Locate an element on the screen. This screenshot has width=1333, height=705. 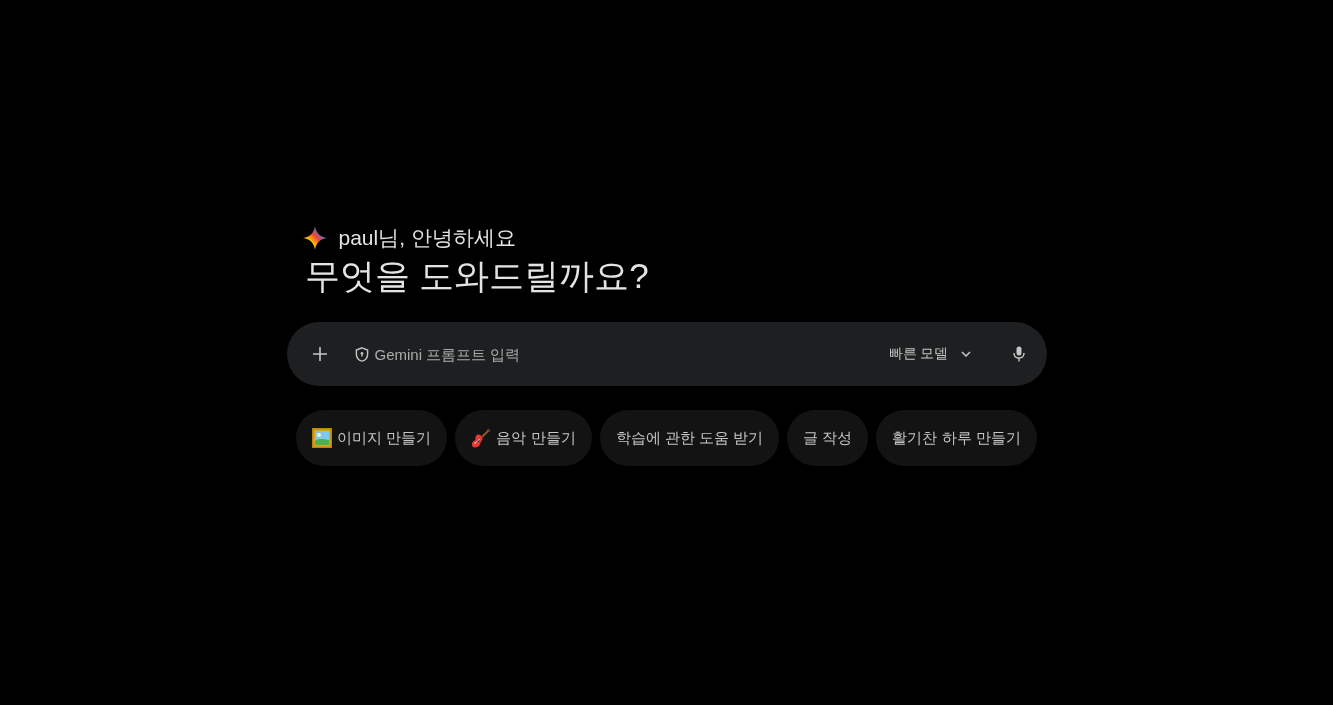
model-selector-button: 빠른 모델 is located at coordinates (929, 354).